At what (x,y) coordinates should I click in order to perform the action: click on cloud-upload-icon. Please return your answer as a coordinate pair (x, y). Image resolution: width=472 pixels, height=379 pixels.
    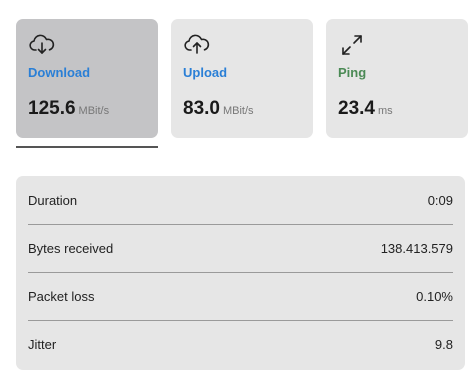
    Looking at the image, I should click on (197, 44).